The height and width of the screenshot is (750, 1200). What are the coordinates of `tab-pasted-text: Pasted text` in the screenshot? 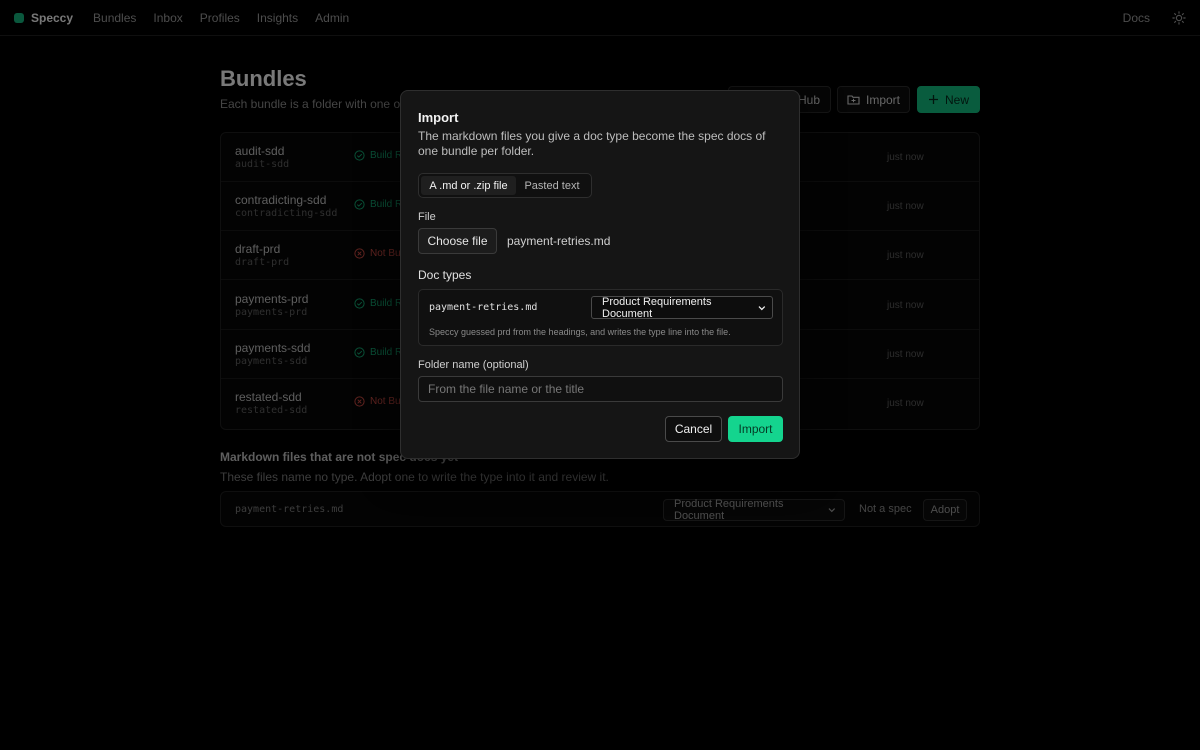 It's located at (552, 185).